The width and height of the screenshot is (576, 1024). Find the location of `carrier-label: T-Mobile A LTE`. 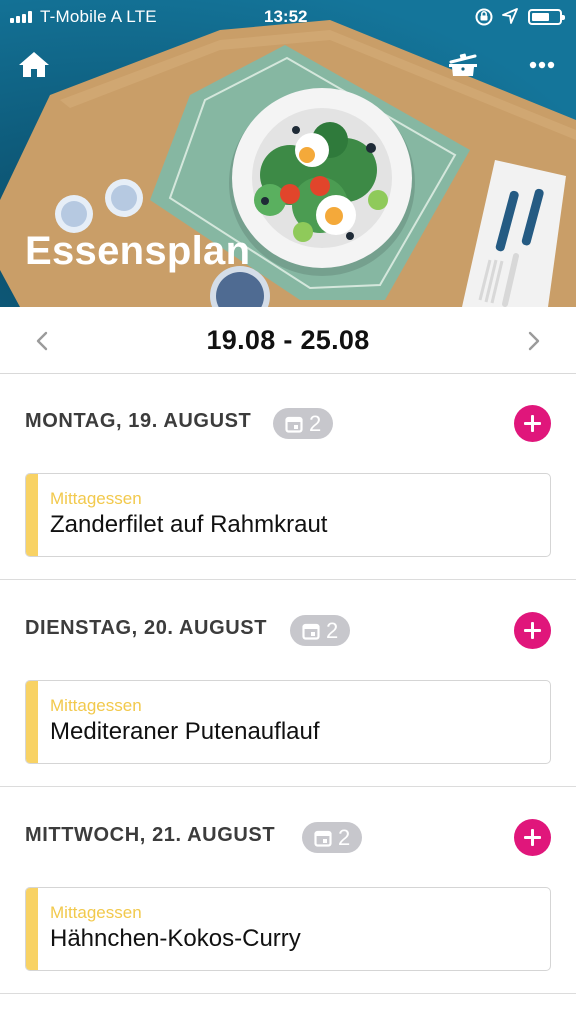

carrier-label: T-Mobile A LTE is located at coordinates (98, 16).